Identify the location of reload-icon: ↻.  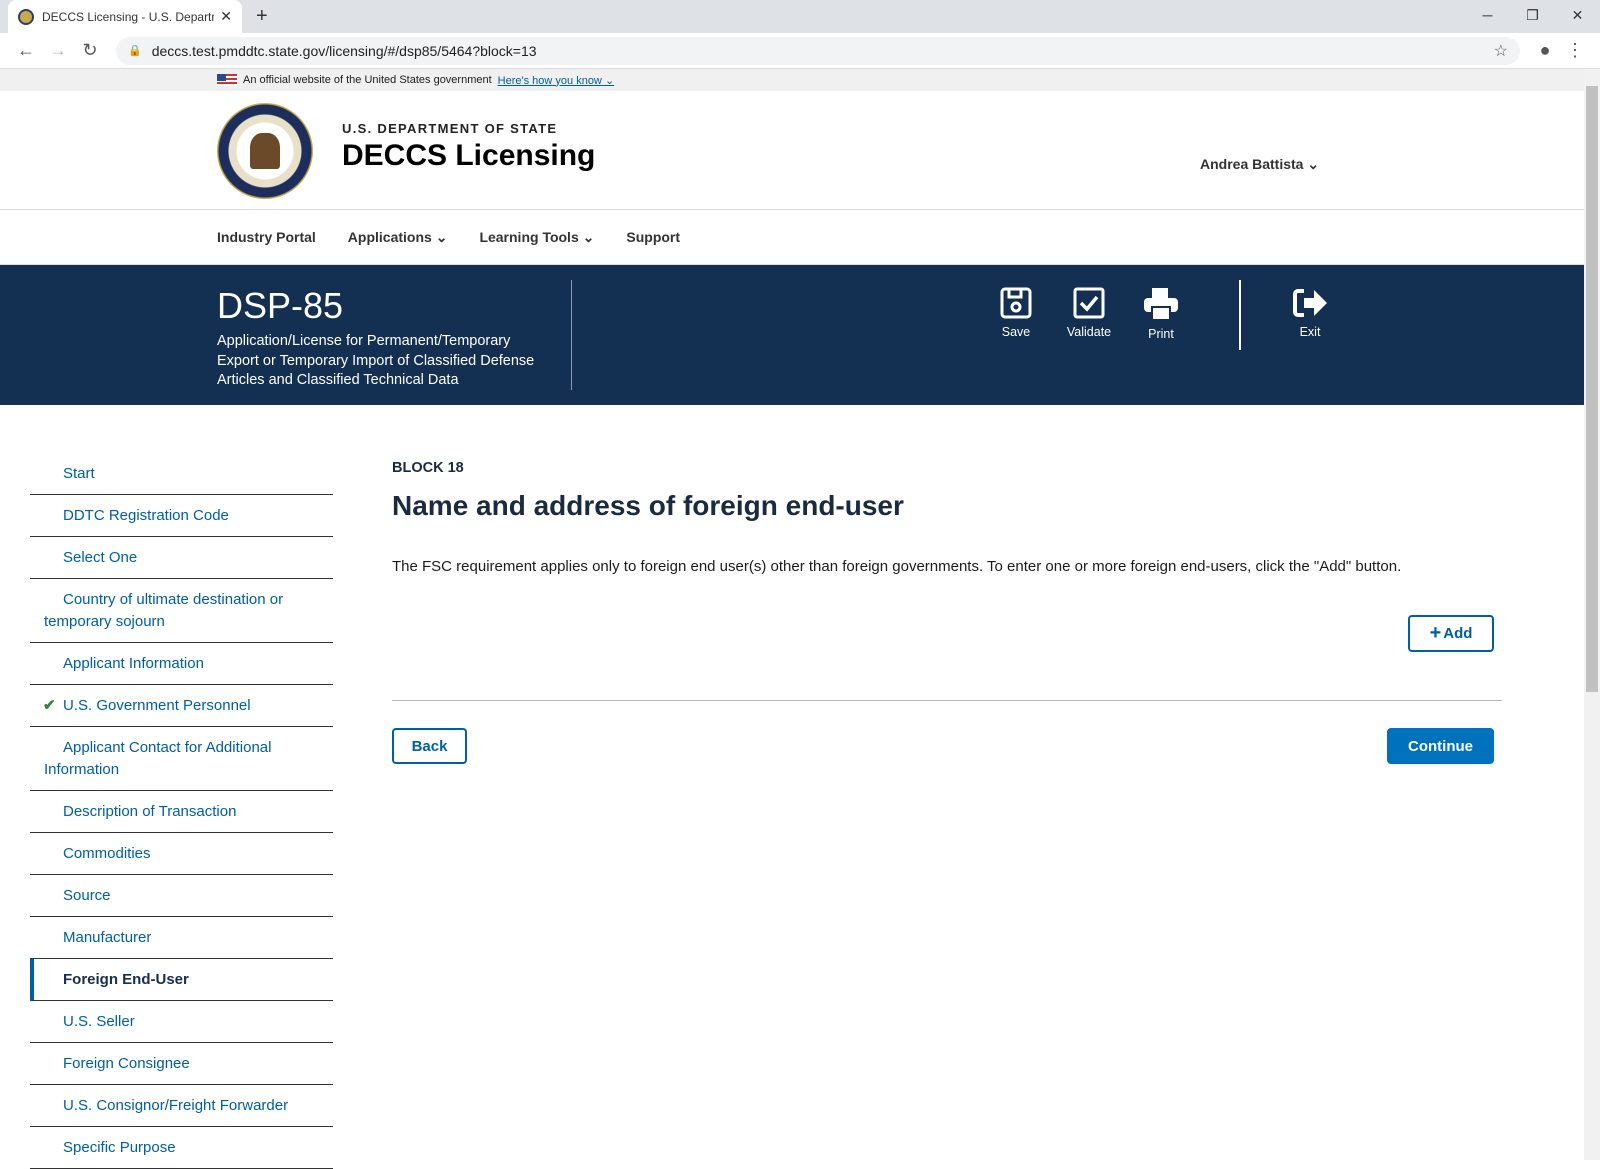
(90, 50).